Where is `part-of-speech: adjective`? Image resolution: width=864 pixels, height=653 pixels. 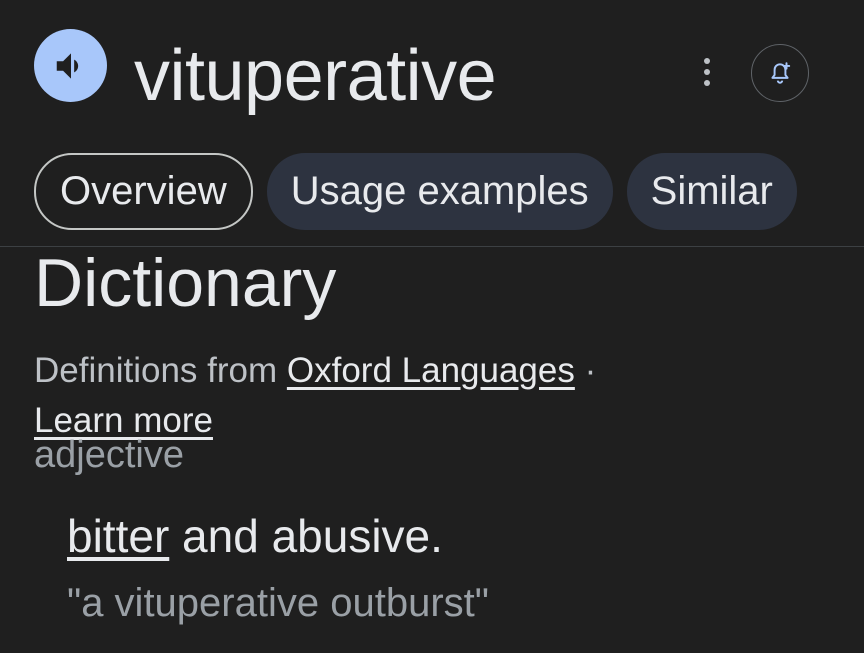
part-of-speech: adjective is located at coordinates (109, 455).